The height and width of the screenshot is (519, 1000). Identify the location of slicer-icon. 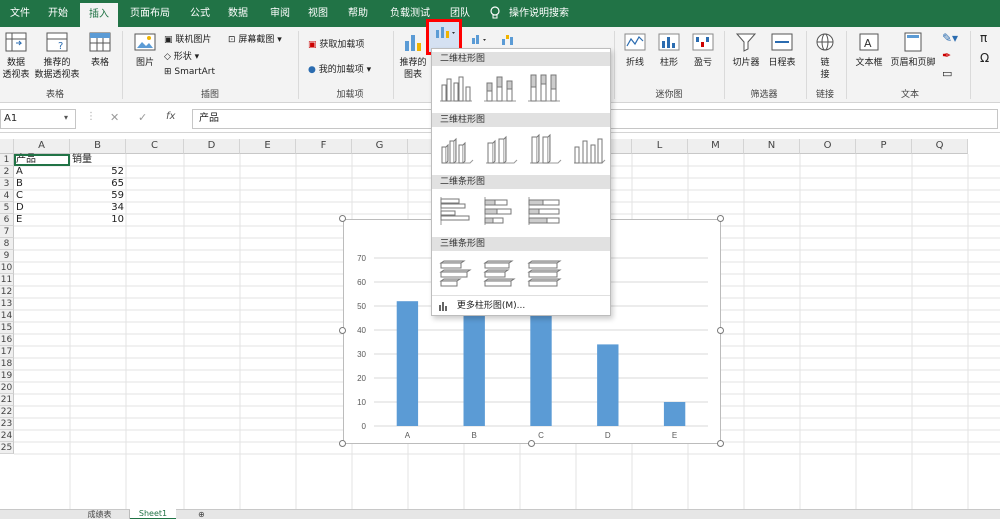
(746, 42).